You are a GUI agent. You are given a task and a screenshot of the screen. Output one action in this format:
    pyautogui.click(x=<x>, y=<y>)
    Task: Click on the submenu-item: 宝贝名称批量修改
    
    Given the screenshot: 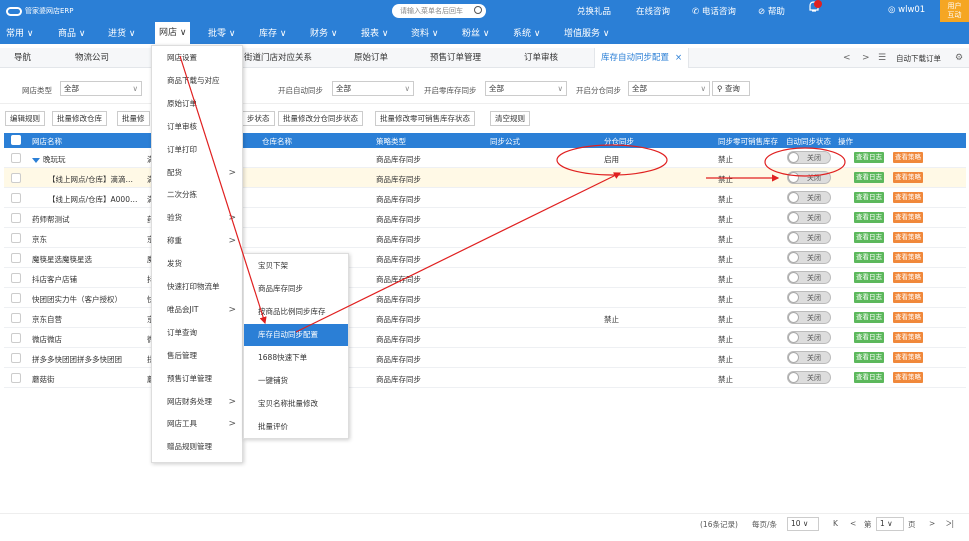 What is the action you would take?
    pyautogui.click(x=296, y=404)
    